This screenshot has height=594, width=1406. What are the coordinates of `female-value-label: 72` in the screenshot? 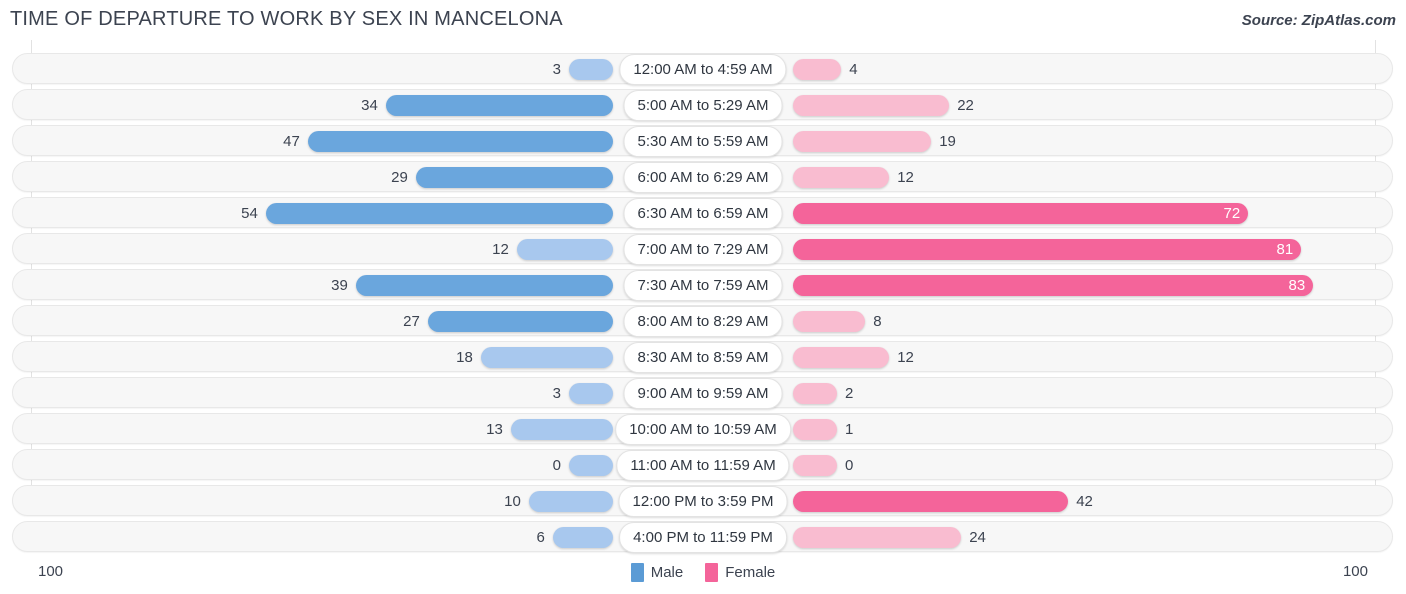 It's located at (1232, 213).